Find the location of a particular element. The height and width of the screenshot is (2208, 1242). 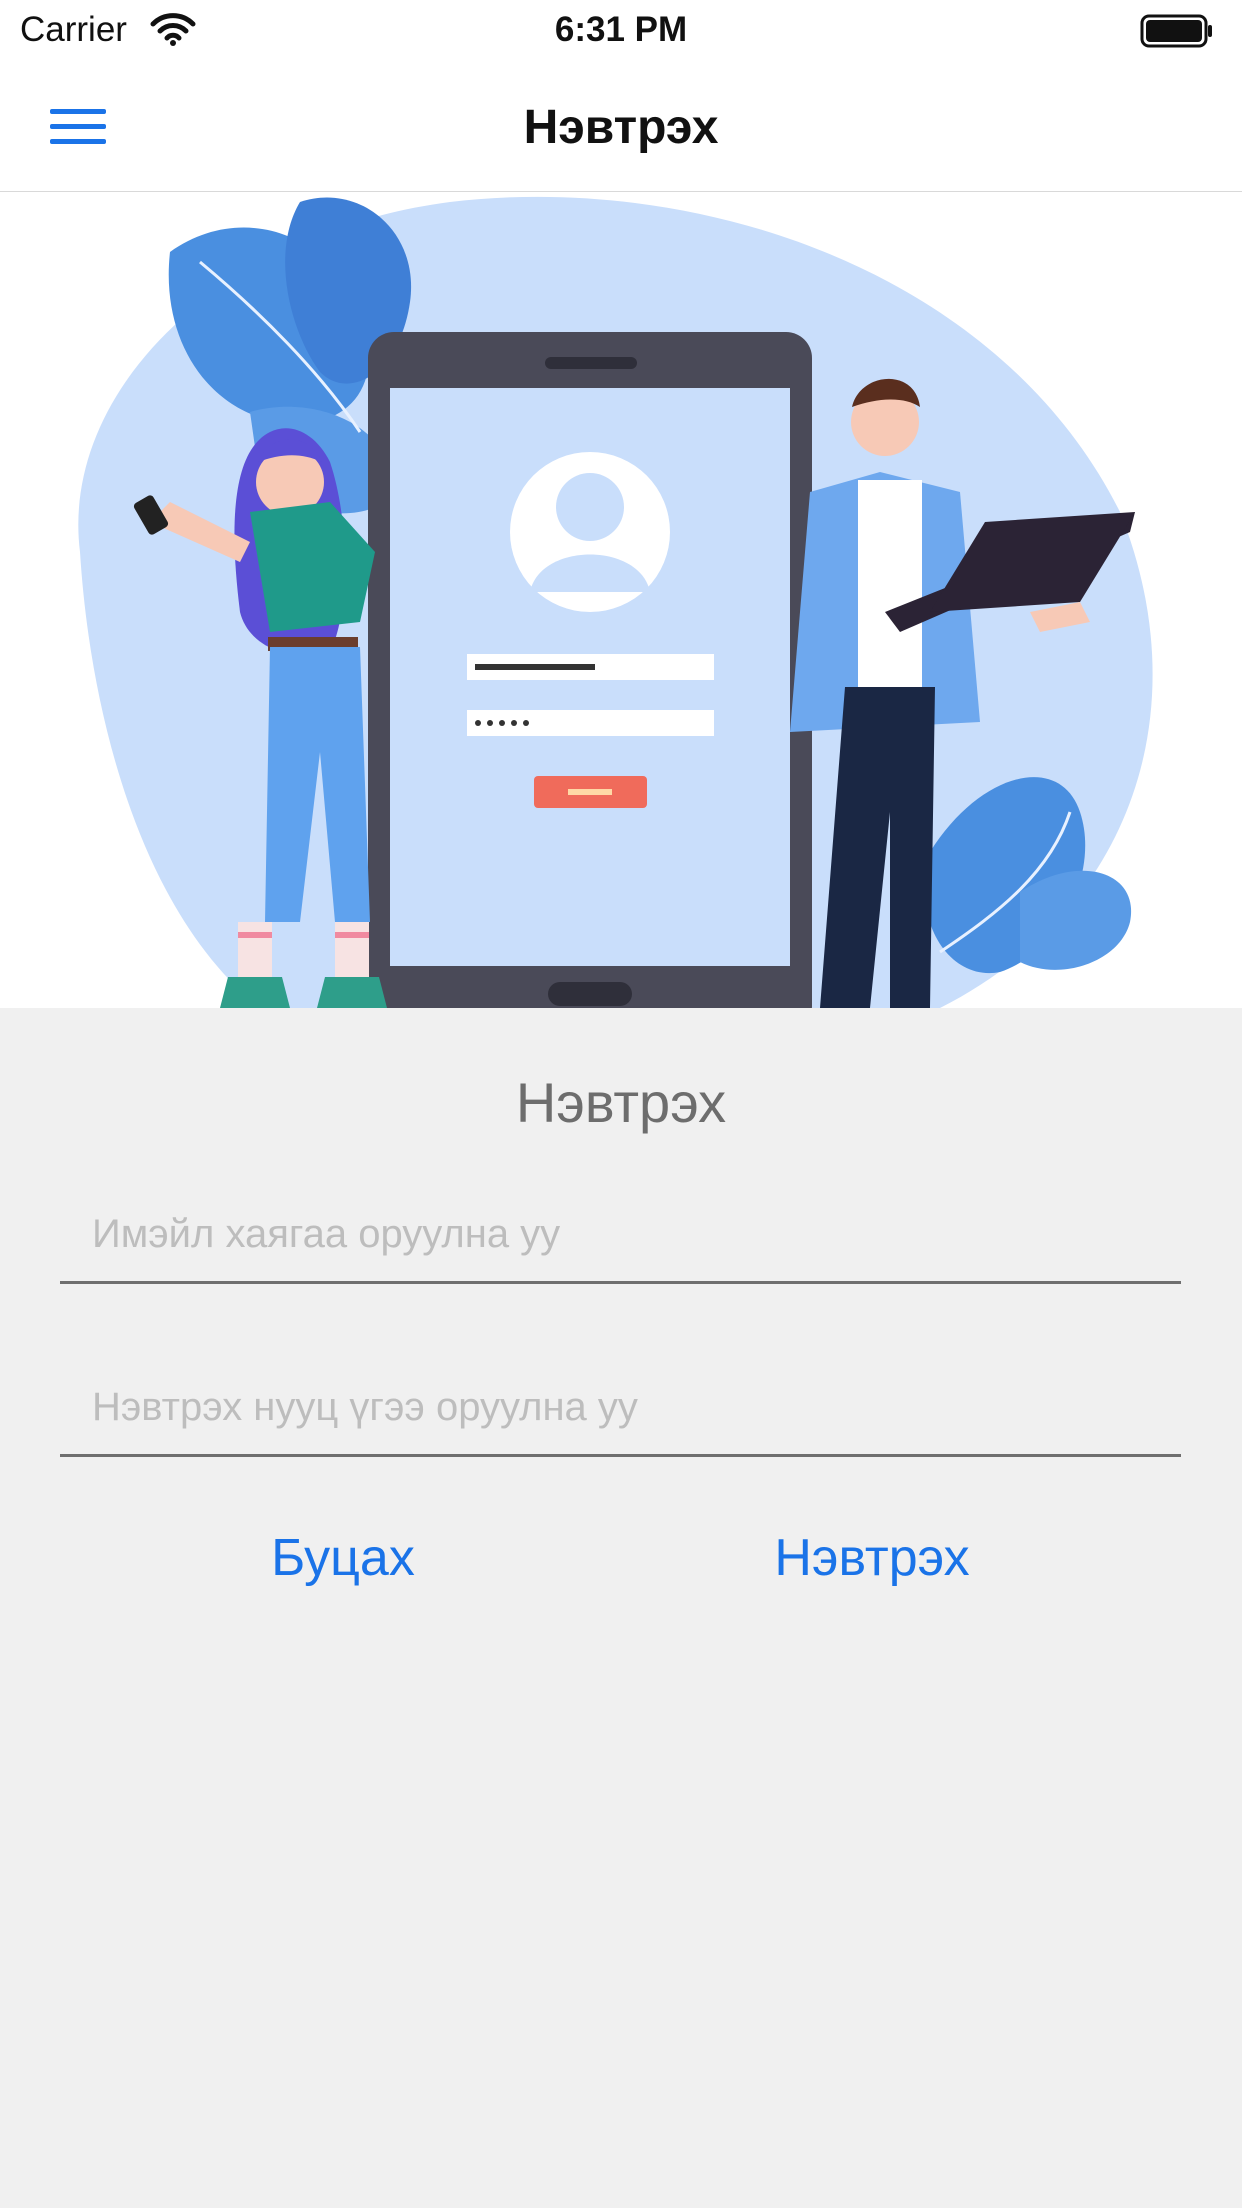

status-bar: Carrier 6:31 PM is located at coordinates (621, 31).